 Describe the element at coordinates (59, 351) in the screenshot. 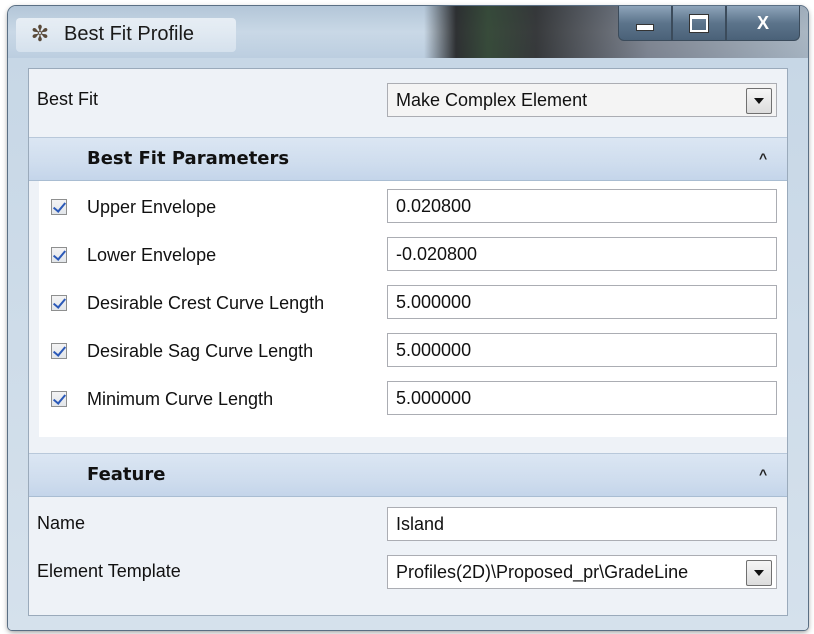

I see `sag-curve-length-checkbox` at that location.